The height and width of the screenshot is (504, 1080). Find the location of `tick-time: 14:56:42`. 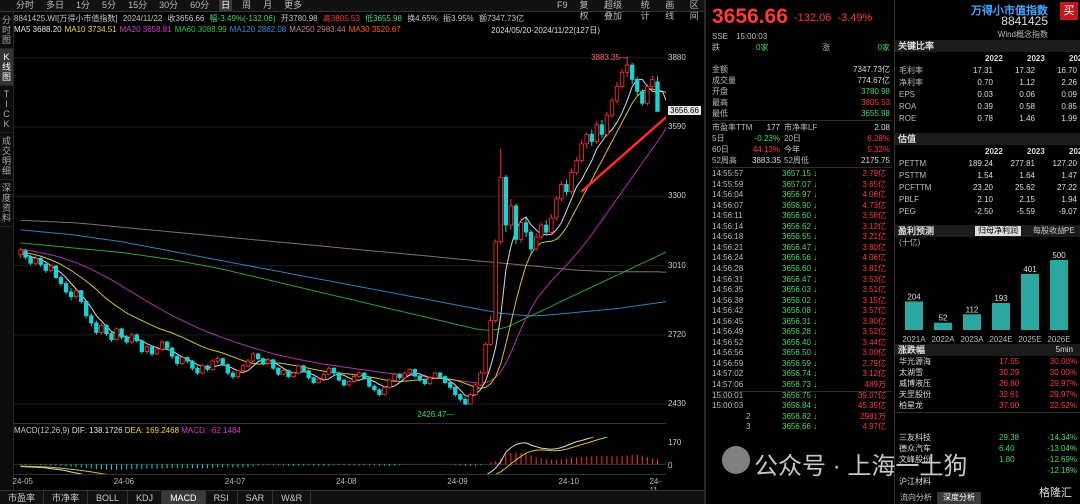

tick-time: 14:56:42 is located at coordinates (728, 311).